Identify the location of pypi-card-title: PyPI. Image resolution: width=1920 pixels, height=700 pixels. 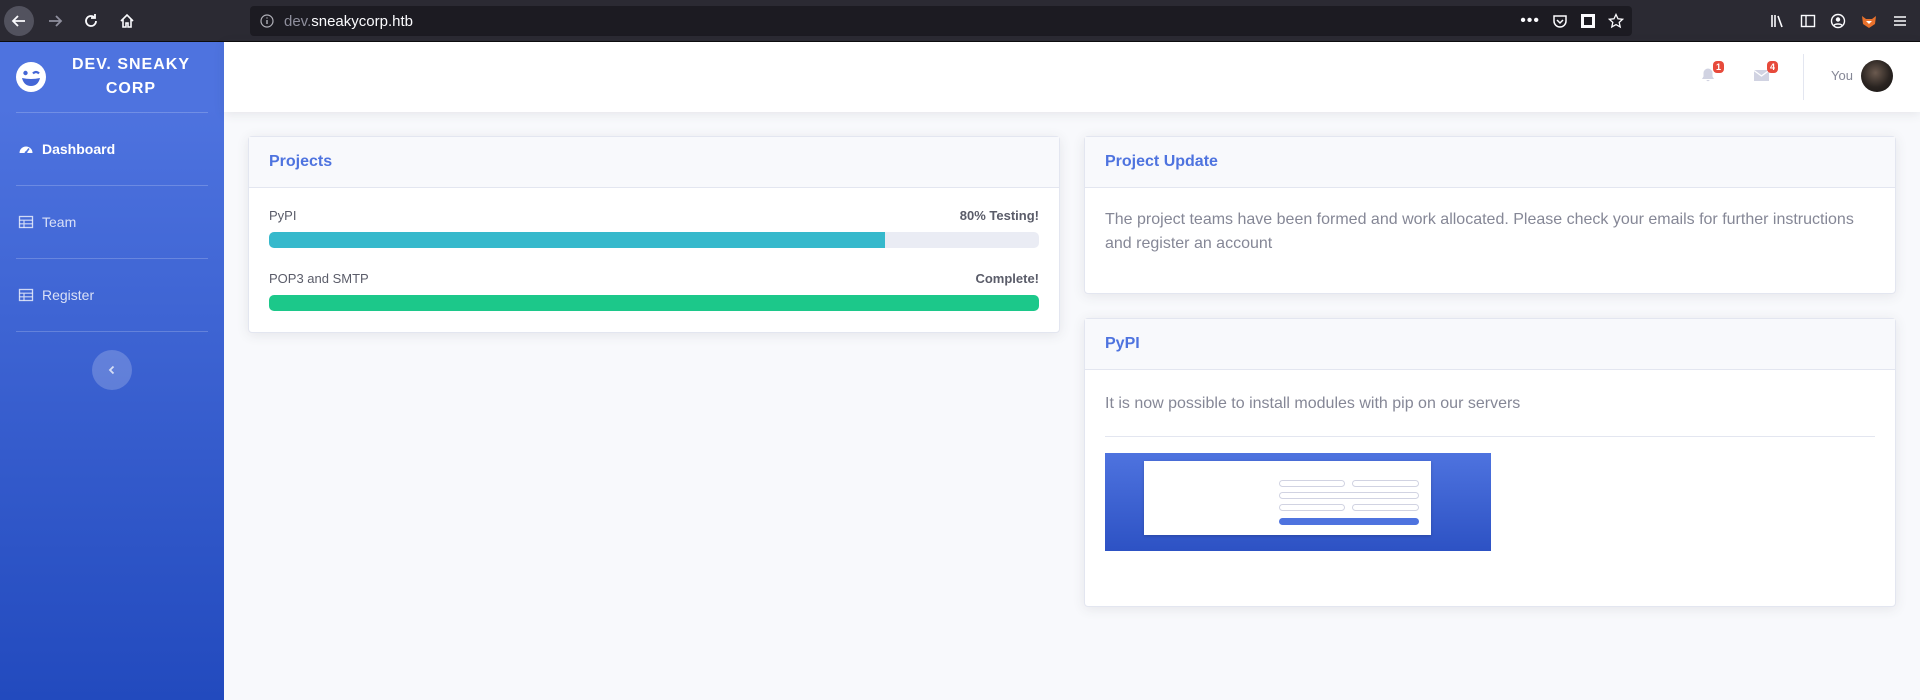
(1490, 344).